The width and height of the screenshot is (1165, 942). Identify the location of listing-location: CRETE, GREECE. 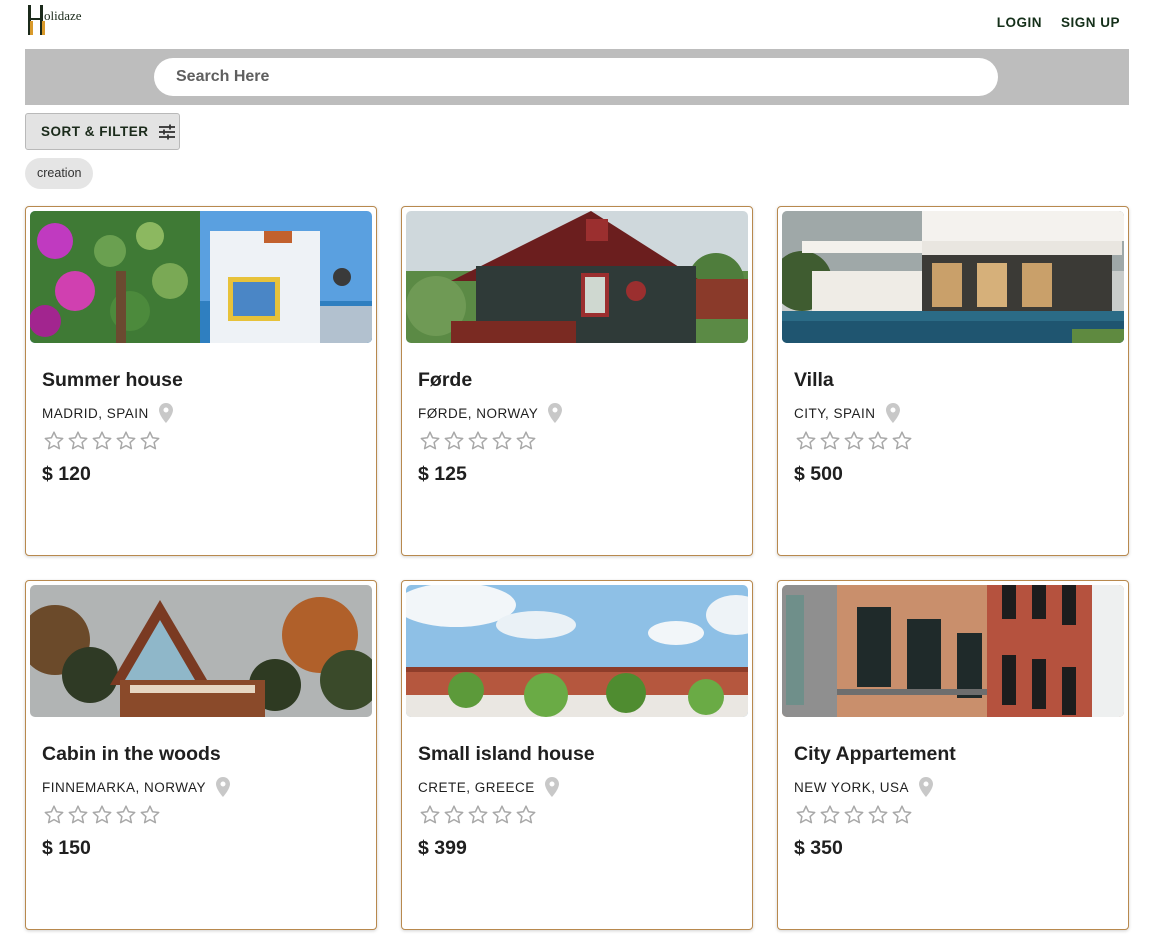
(488, 787).